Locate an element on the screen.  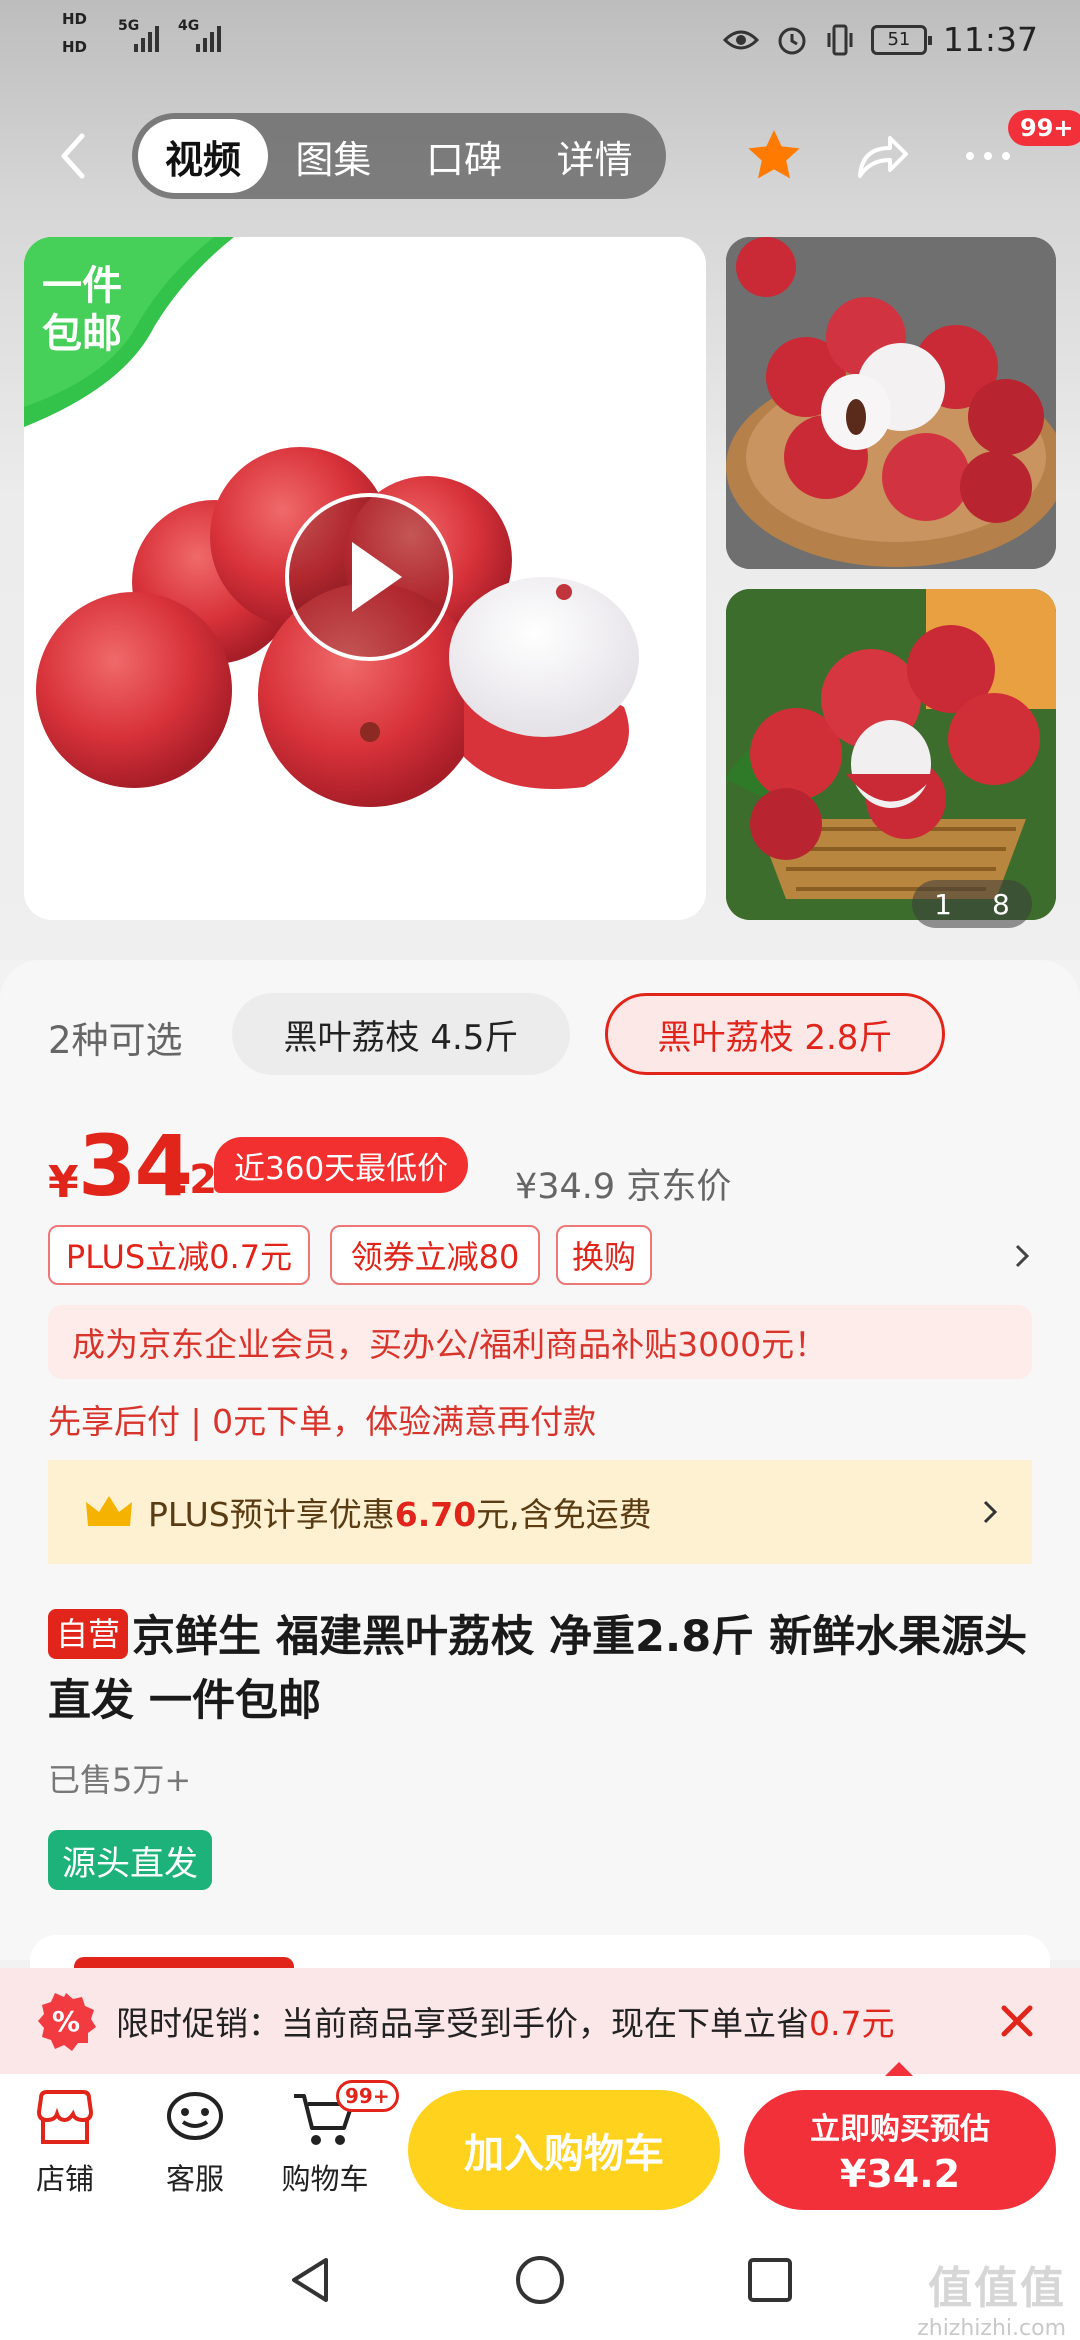
close-icon is located at coordinates (1017, 2021).